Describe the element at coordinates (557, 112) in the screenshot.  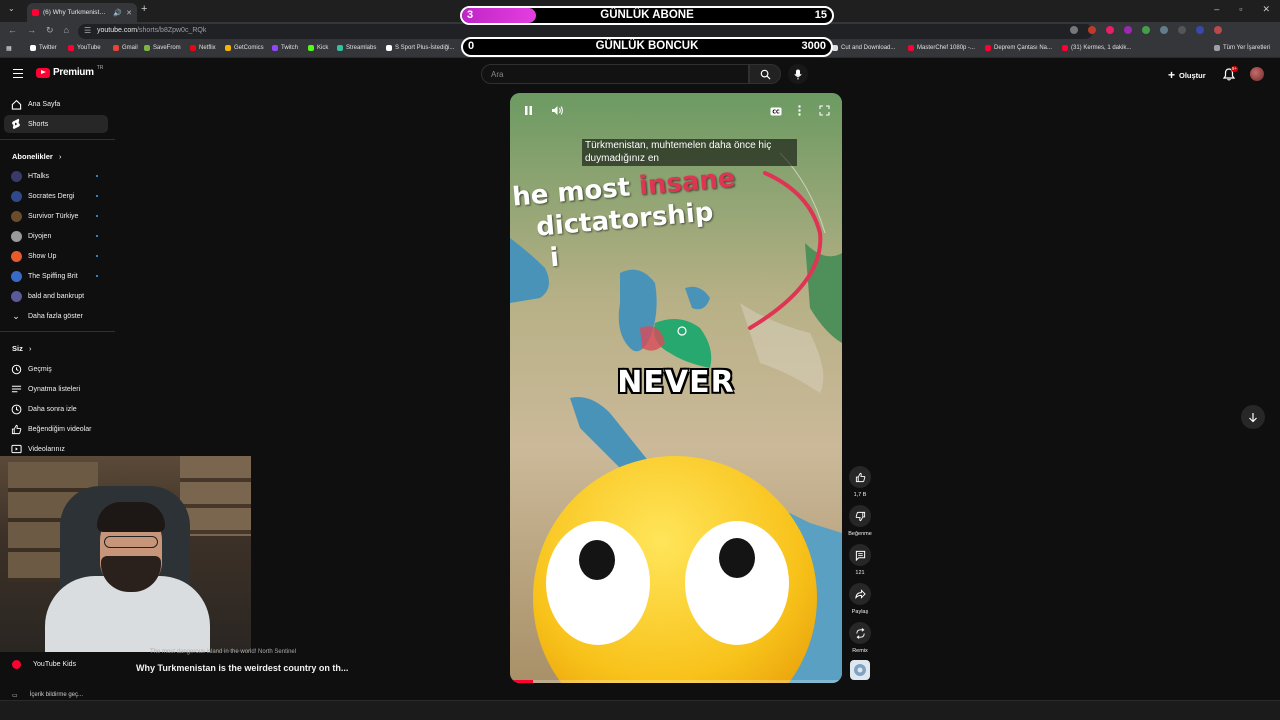
I see `volume-icon` at that location.